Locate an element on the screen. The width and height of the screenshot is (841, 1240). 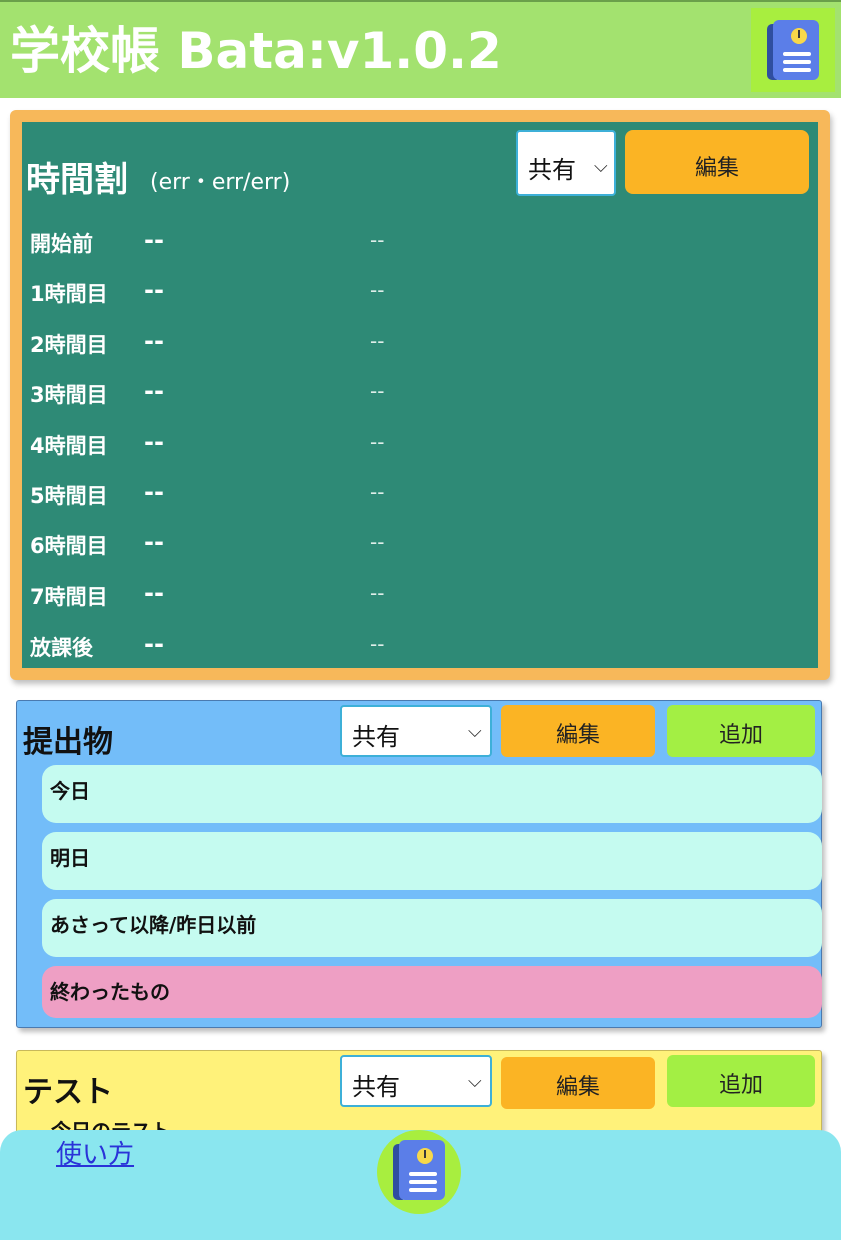
period-name: 6時間目 is located at coordinates (69, 546).